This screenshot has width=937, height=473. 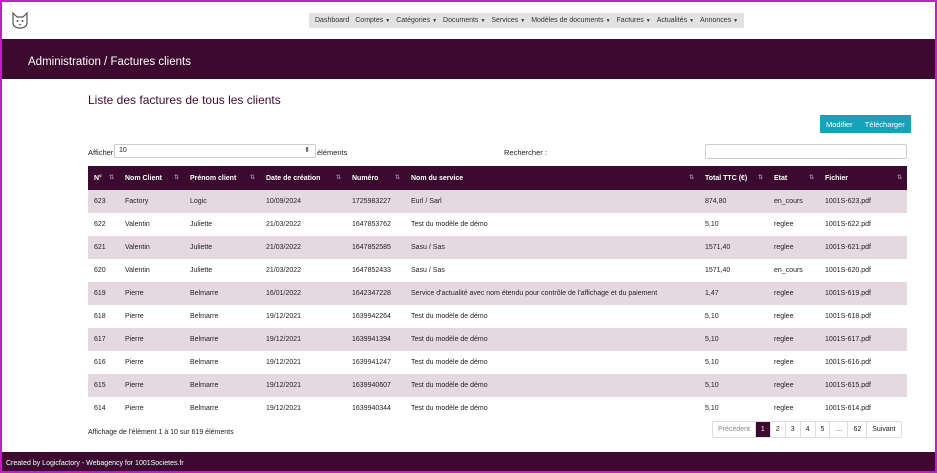 I want to click on nav-item-annonces: Annonces ▼, so click(x=719, y=20).